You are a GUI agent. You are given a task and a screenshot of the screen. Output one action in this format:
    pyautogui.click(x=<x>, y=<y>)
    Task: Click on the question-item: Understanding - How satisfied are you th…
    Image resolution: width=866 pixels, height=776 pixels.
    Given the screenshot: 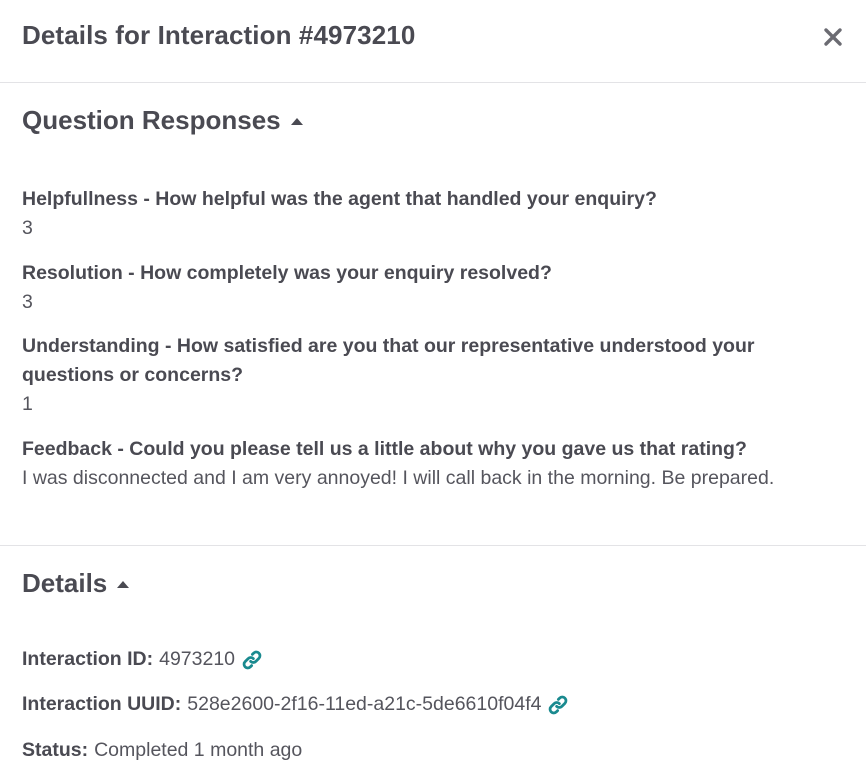 What is the action you would take?
    pyautogui.click(x=429, y=375)
    